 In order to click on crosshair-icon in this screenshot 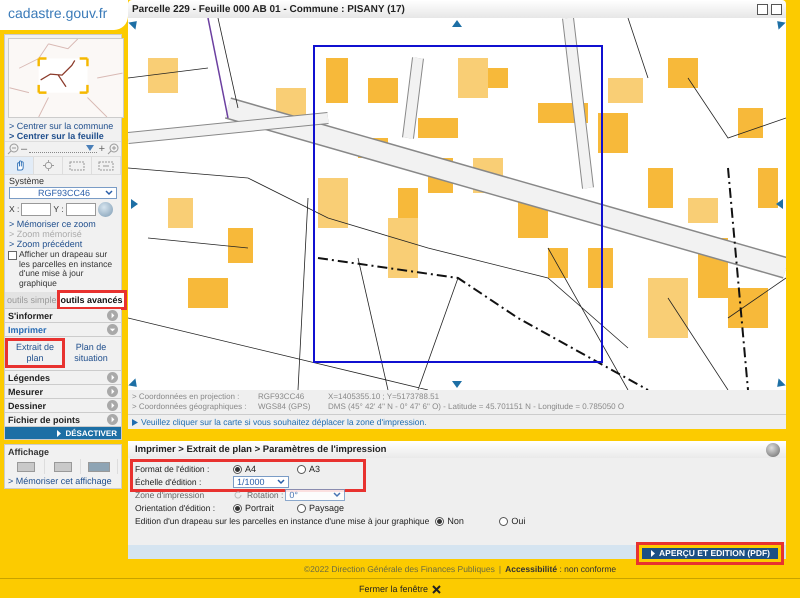, I will do `click(48, 165)`.